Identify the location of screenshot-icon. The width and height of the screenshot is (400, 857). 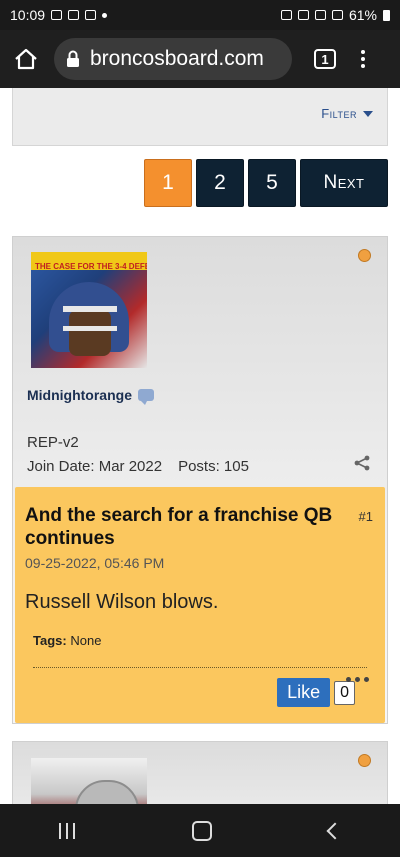
(74, 15).